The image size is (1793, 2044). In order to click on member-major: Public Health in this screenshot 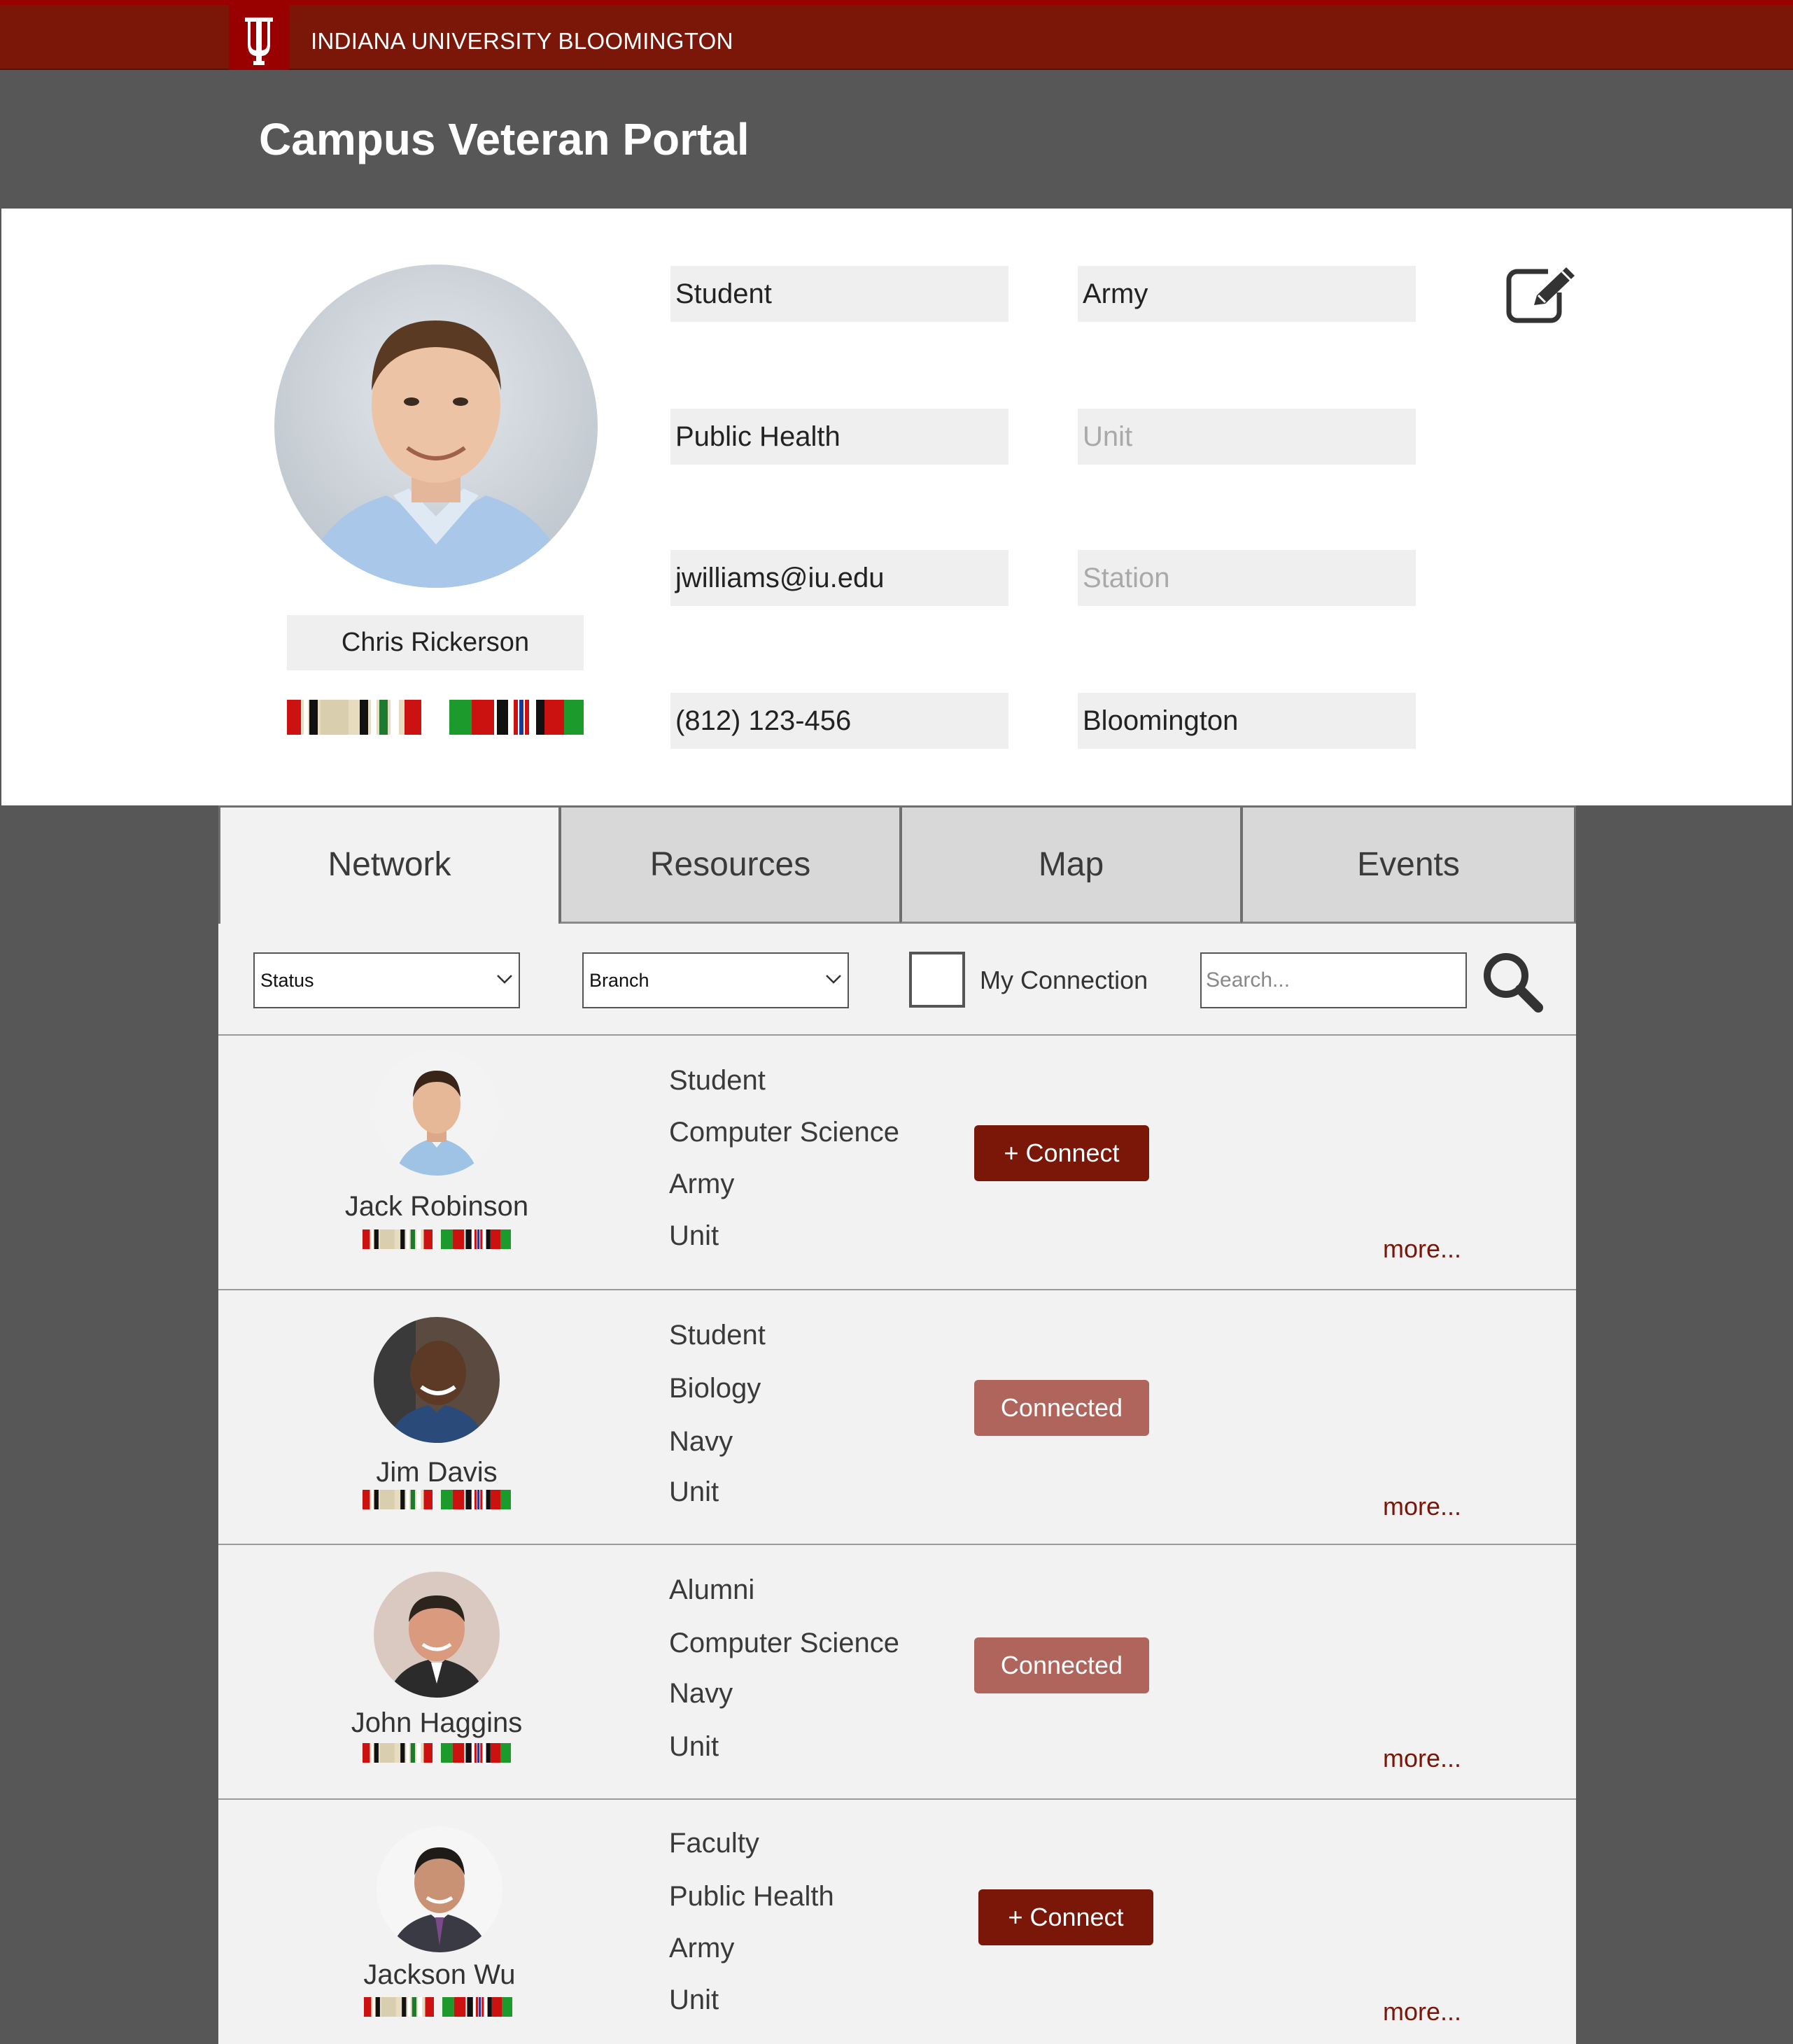, I will do `click(751, 1896)`.